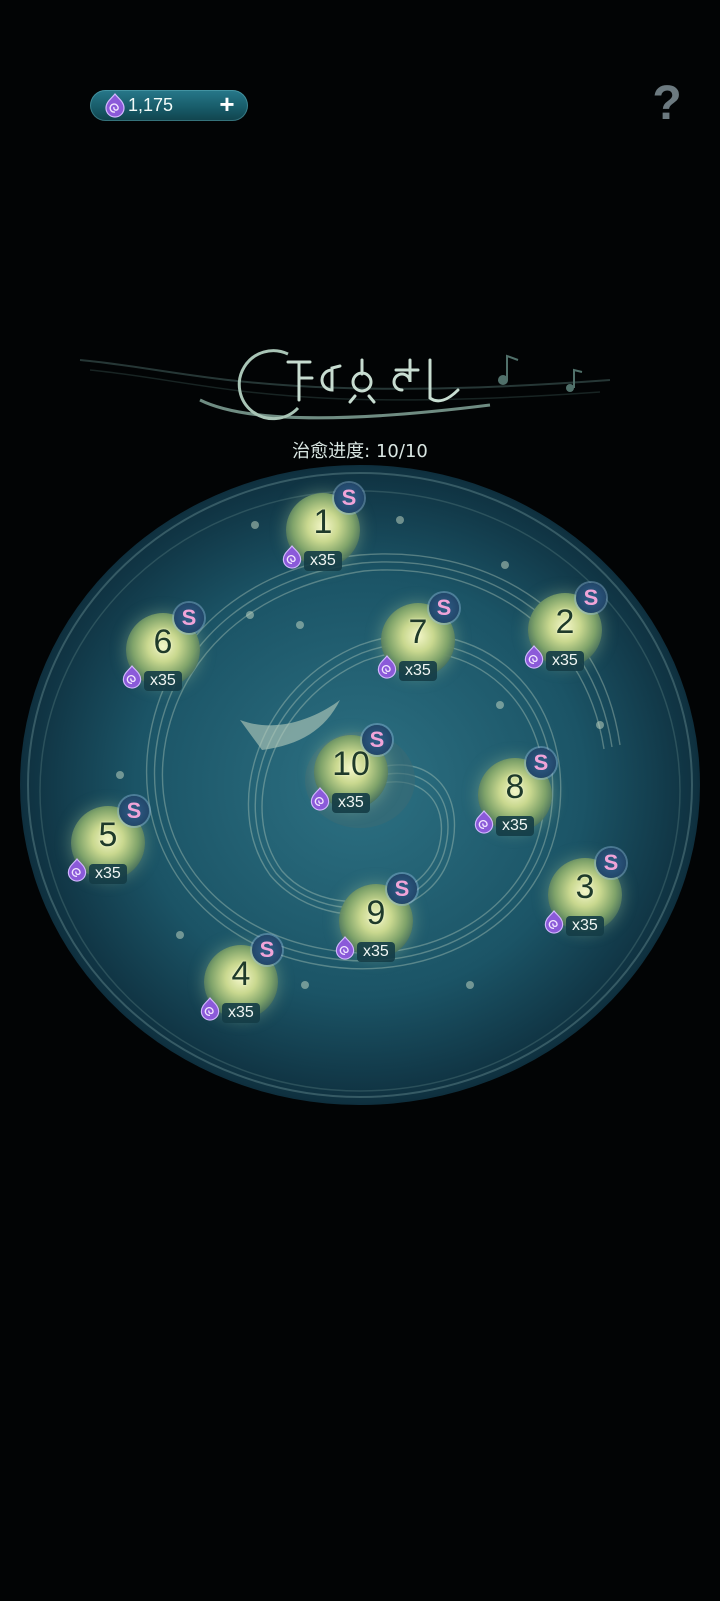 This screenshot has width=720, height=1601. I want to click on node-8: 8 S x35, so click(520, 797).